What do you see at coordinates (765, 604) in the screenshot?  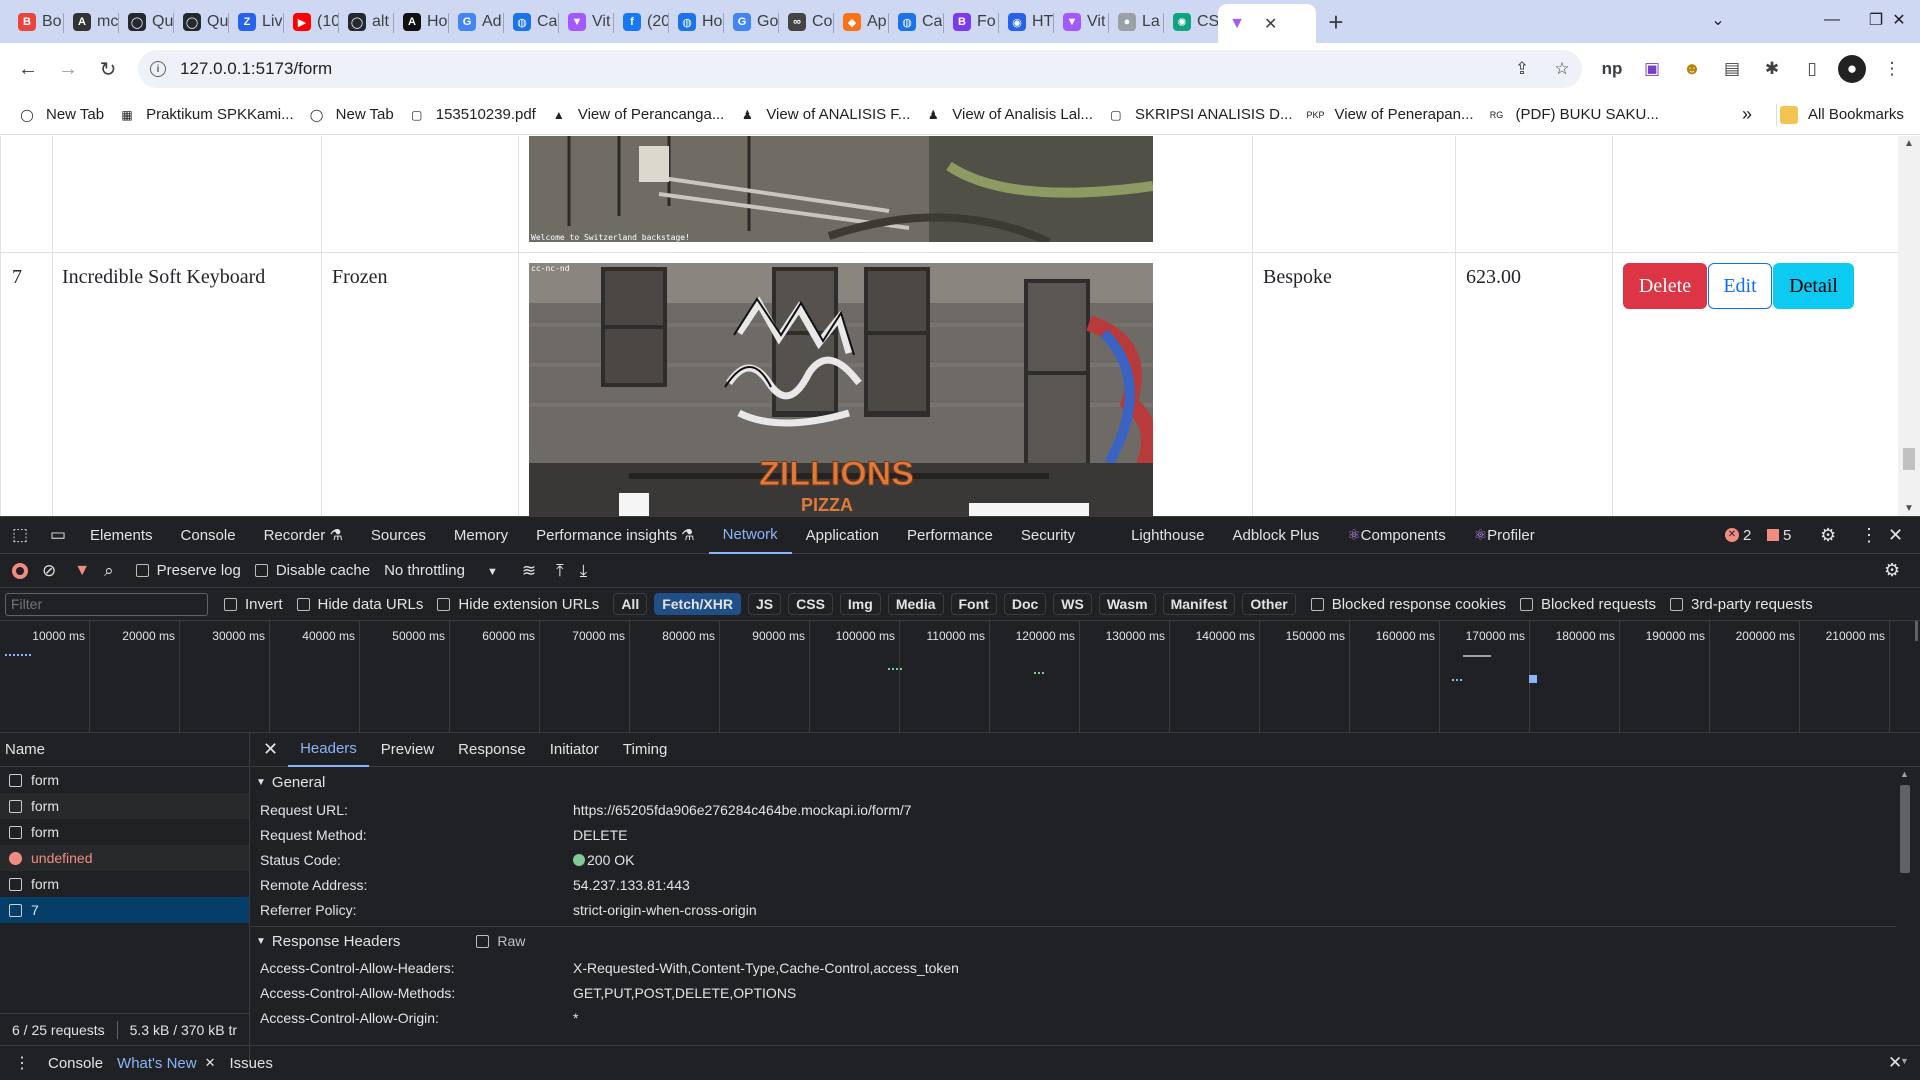 I see `type-filter-chip: JS` at bounding box center [765, 604].